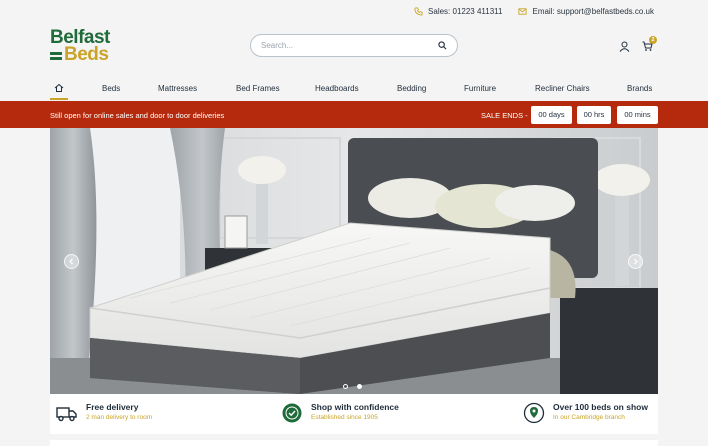 The width and height of the screenshot is (708, 446). I want to click on chevron-right-icon, so click(636, 261).